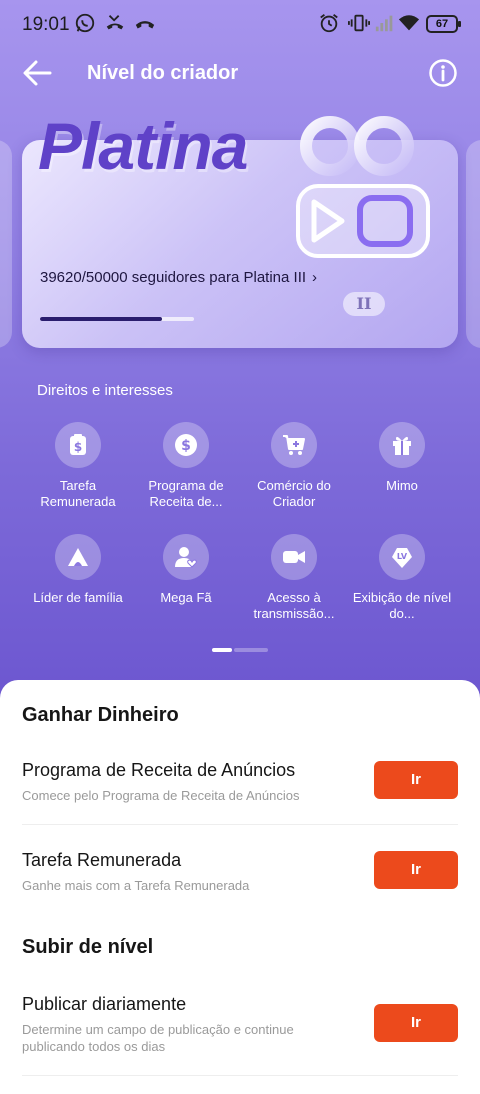  Describe the element at coordinates (163, 73) in the screenshot. I see `page-title: Nível do criador` at that location.